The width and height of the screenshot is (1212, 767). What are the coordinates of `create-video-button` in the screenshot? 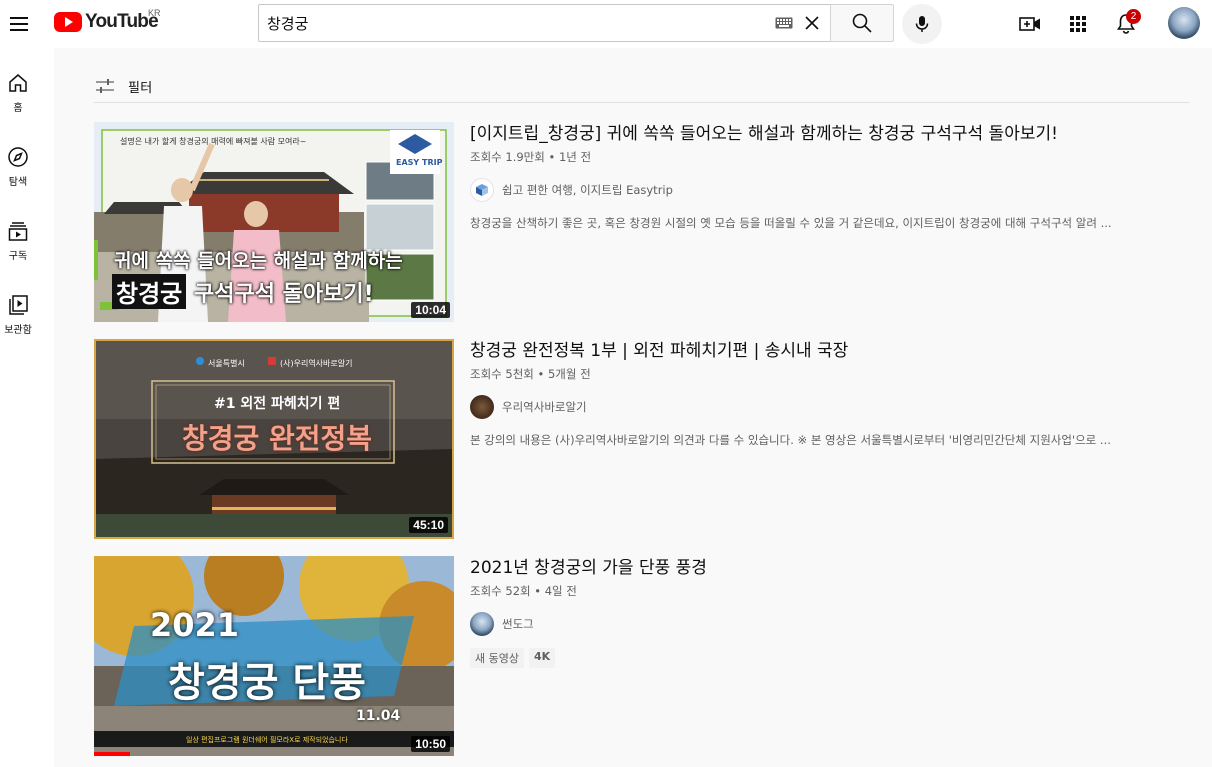 It's located at (1030, 24).